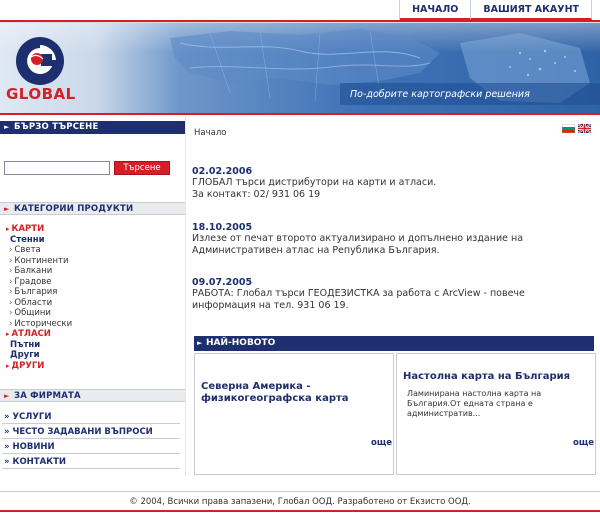 Image resolution: width=600 pixels, height=515 pixels. I want to click on category-label: Континенти, so click(41, 260).